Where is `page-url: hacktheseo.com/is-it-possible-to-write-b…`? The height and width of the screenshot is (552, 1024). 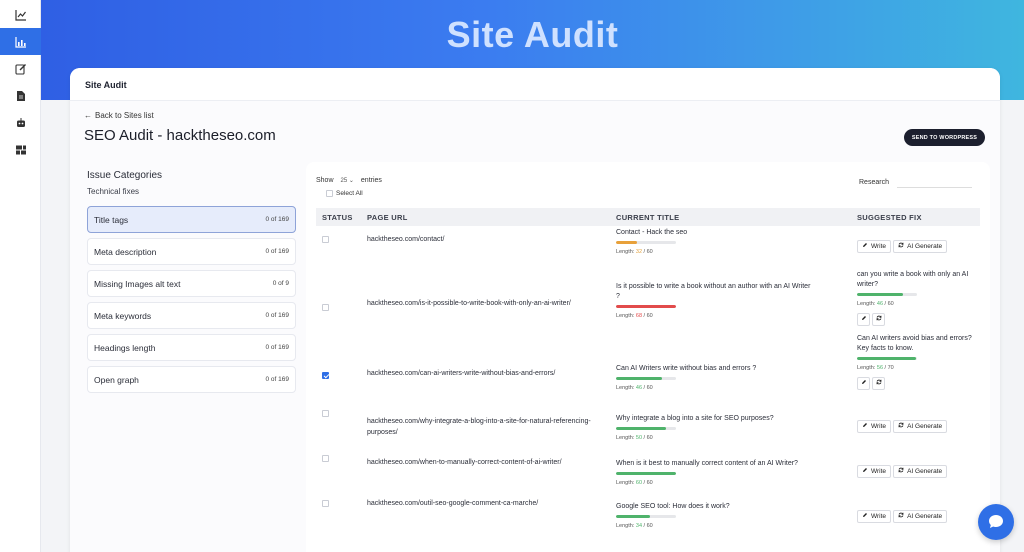
page-url: hacktheseo.com/is-it-possible-to-write-b… is located at coordinates (469, 303).